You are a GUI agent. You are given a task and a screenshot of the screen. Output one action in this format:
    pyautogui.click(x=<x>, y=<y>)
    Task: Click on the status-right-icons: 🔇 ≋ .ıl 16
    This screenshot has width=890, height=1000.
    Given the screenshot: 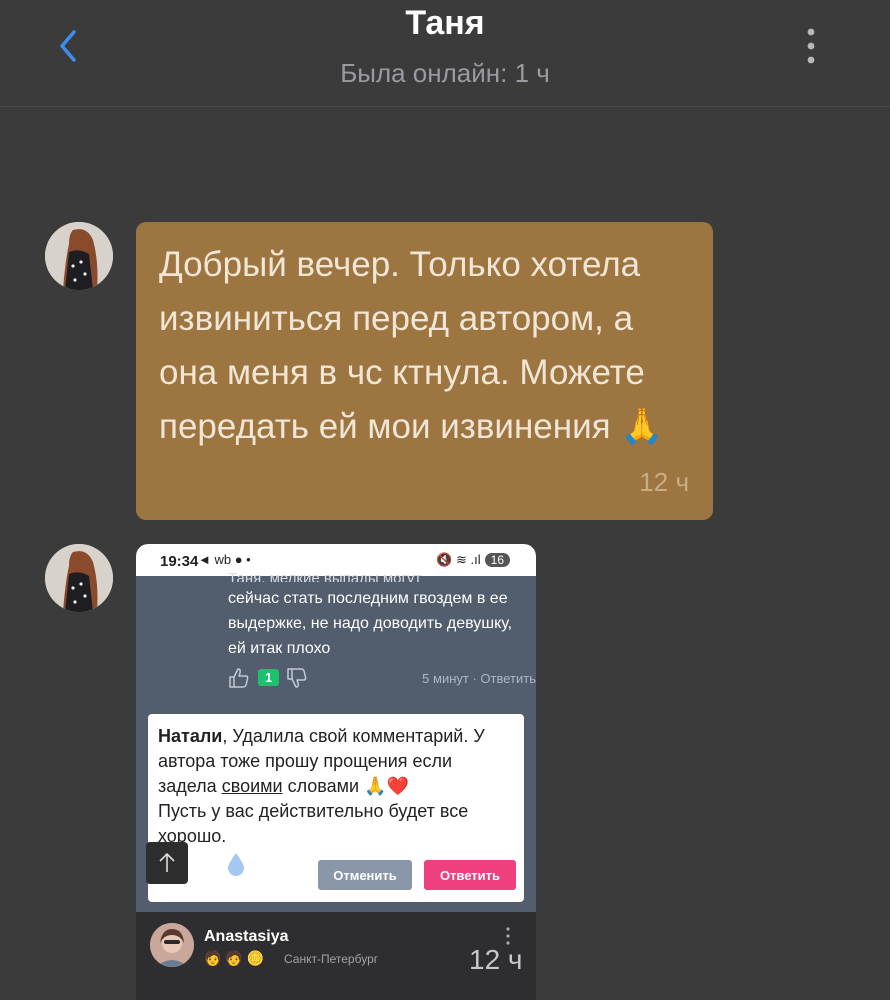 What is the action you would take?
    pyautogui.click(x=473, y=560)
    